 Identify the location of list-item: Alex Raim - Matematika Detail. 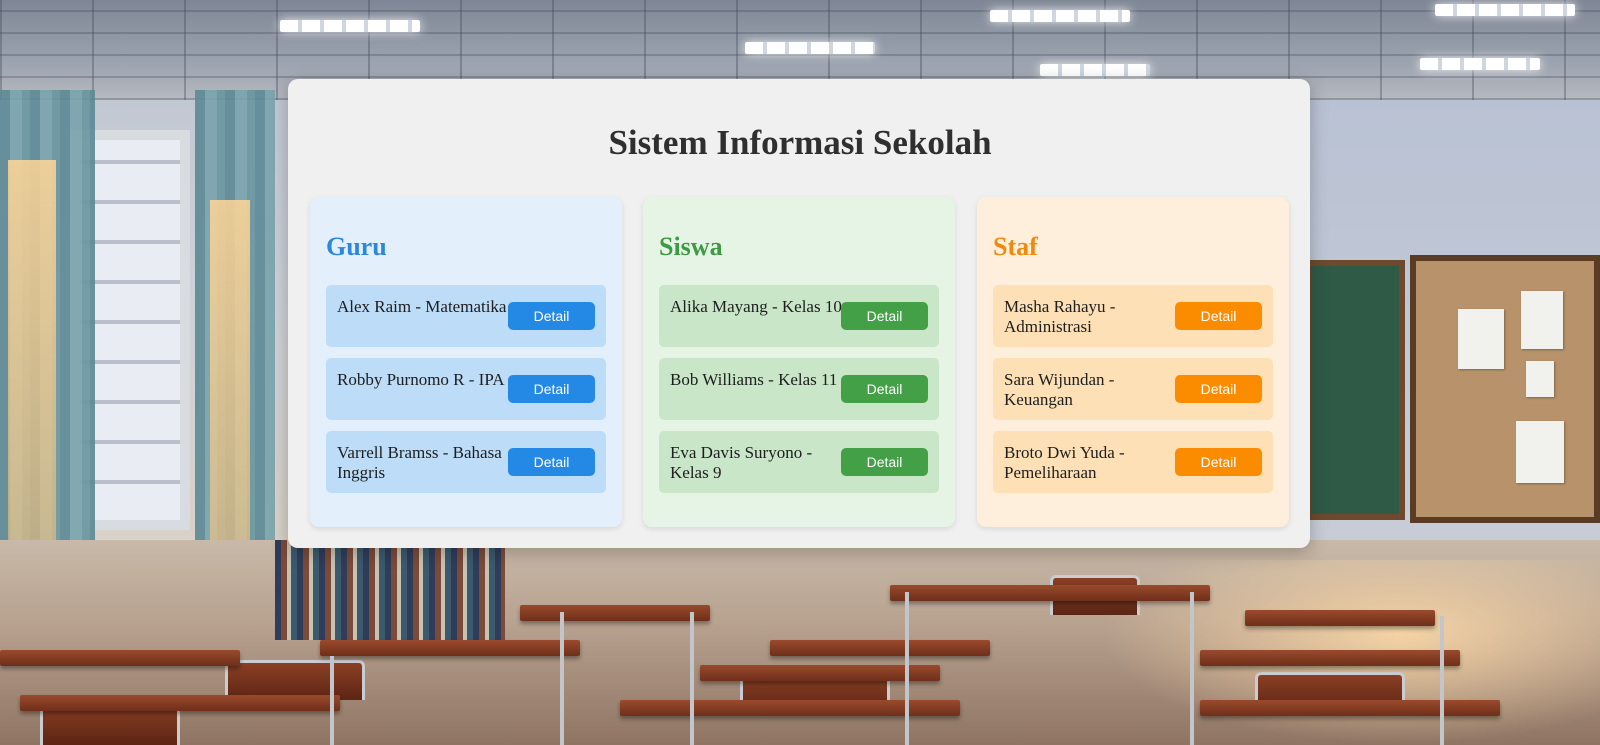
(466, 316).